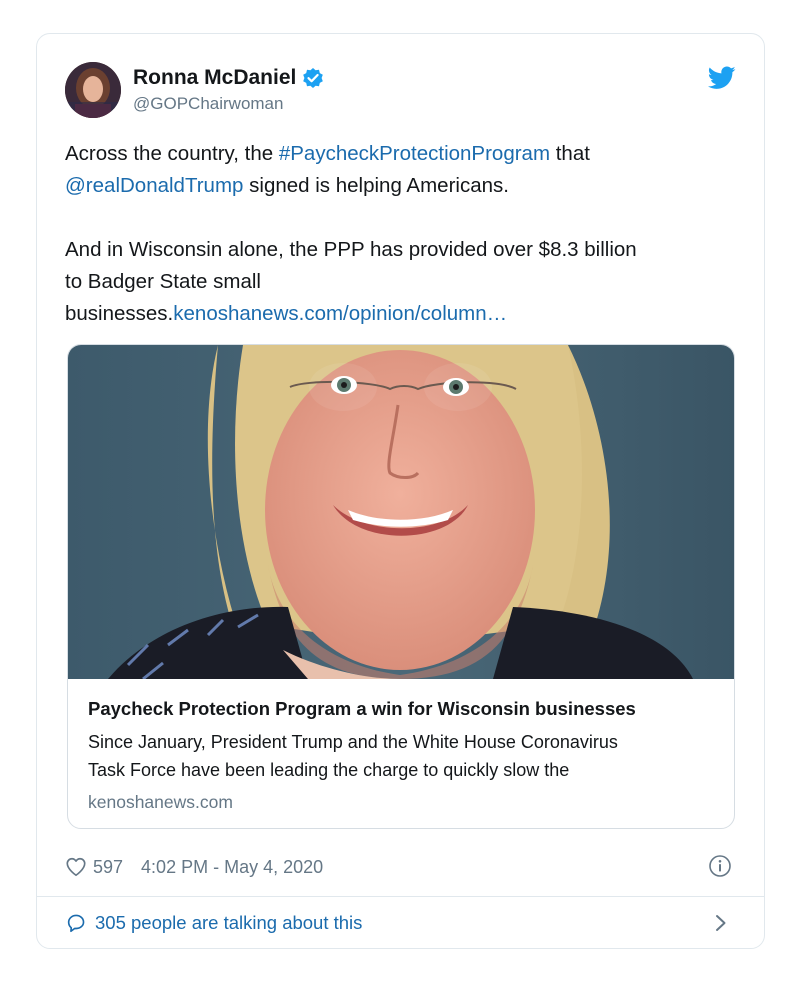 The image size is (800, 982). I want to click on hashtag-link: #PaycheckProtectionProgram, so click(414, 153).